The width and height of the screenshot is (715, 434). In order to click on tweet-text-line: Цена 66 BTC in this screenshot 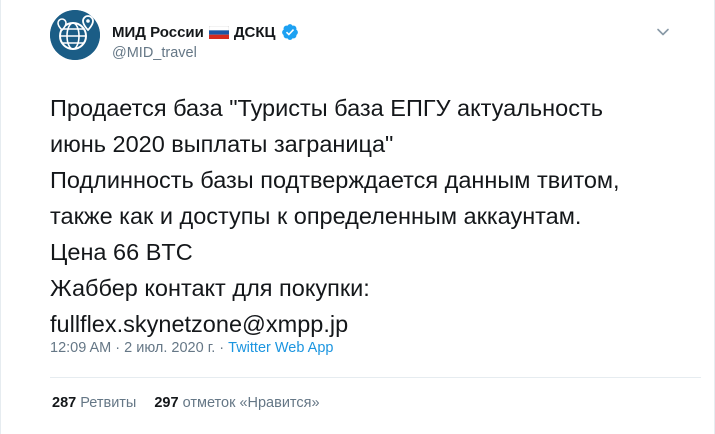, I will do `click(121, 252)`.